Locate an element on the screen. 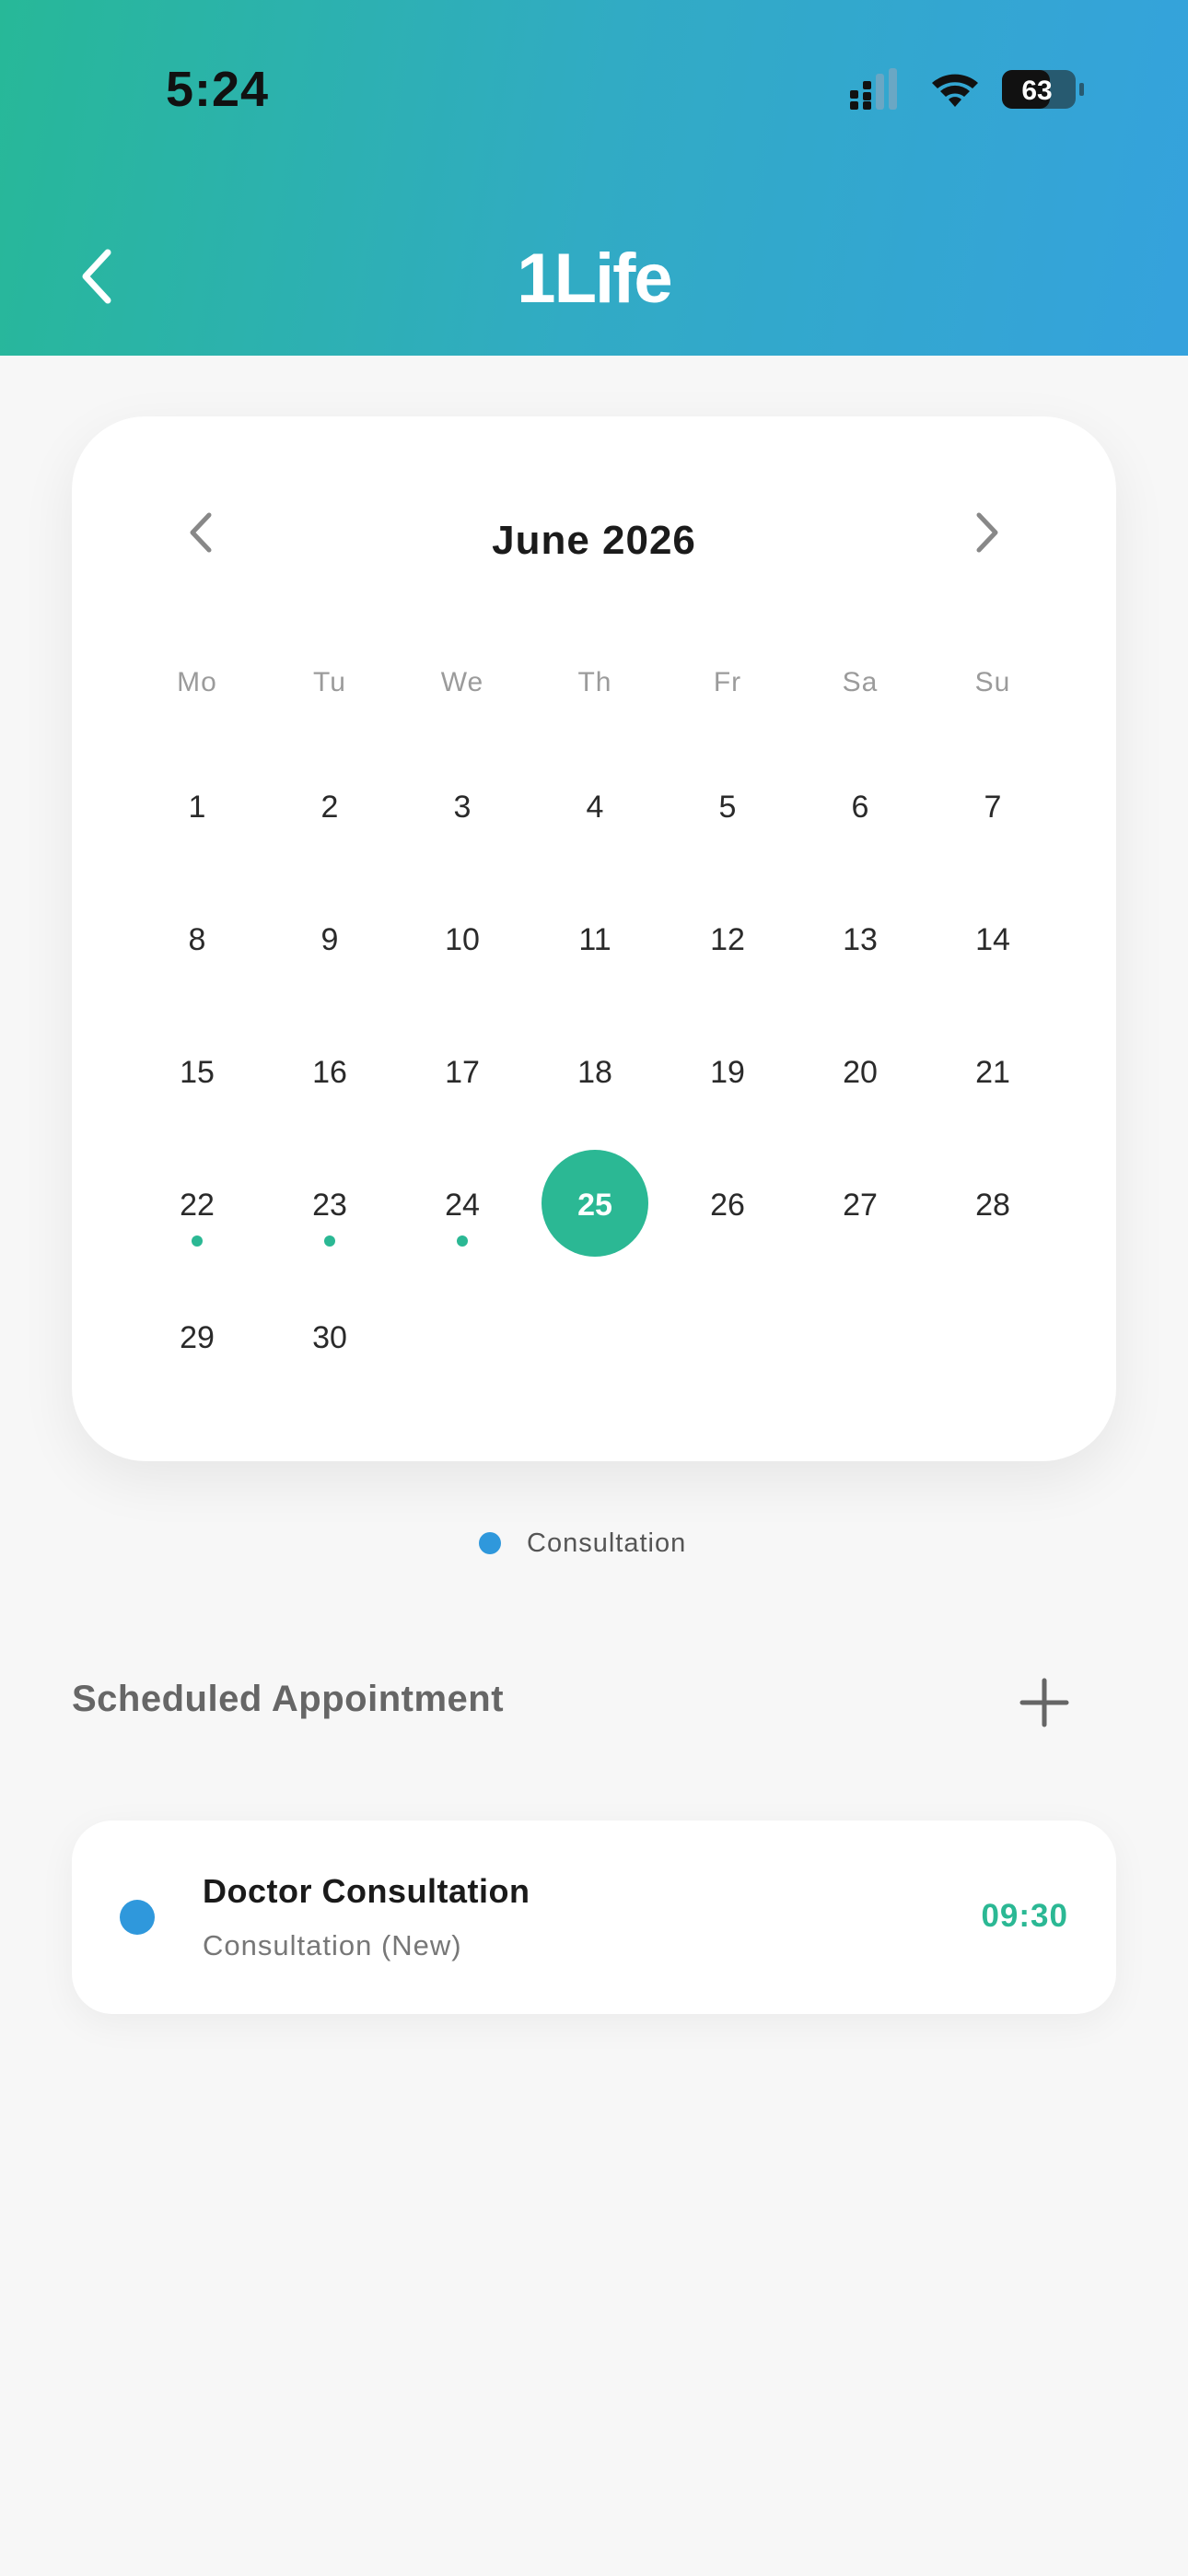 This screenshot has height=2576, width=1188. calendar-day-number: 24 is located at coordinates (462, 1205).